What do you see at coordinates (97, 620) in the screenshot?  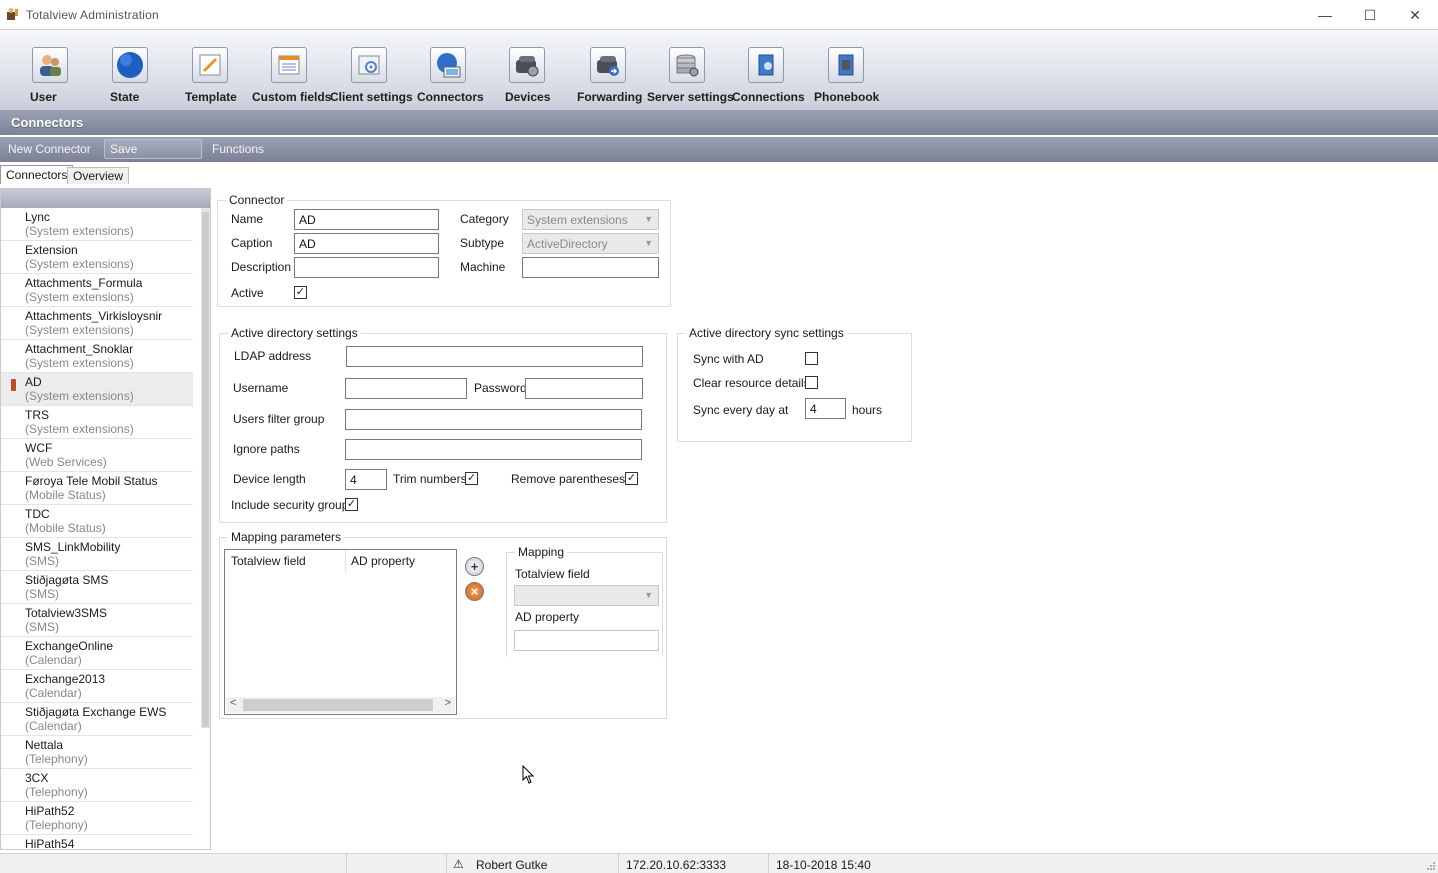 I see `connector-list-item: Totalview3SMS (SMS)` at bounding box center [97, 620].